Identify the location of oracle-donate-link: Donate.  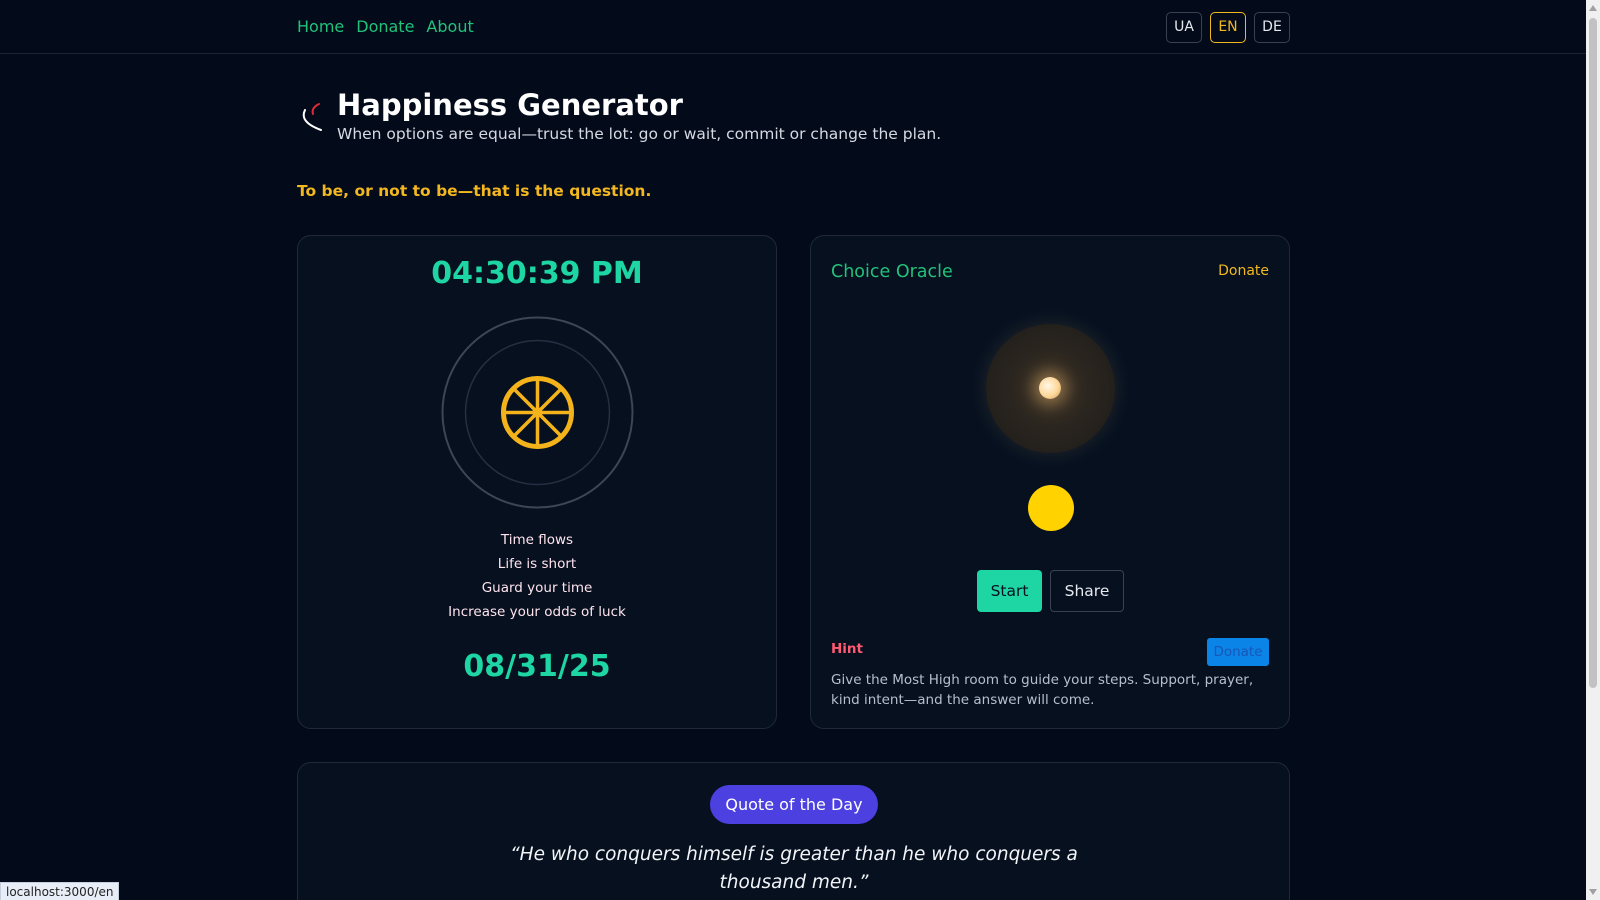
(1243, 271).